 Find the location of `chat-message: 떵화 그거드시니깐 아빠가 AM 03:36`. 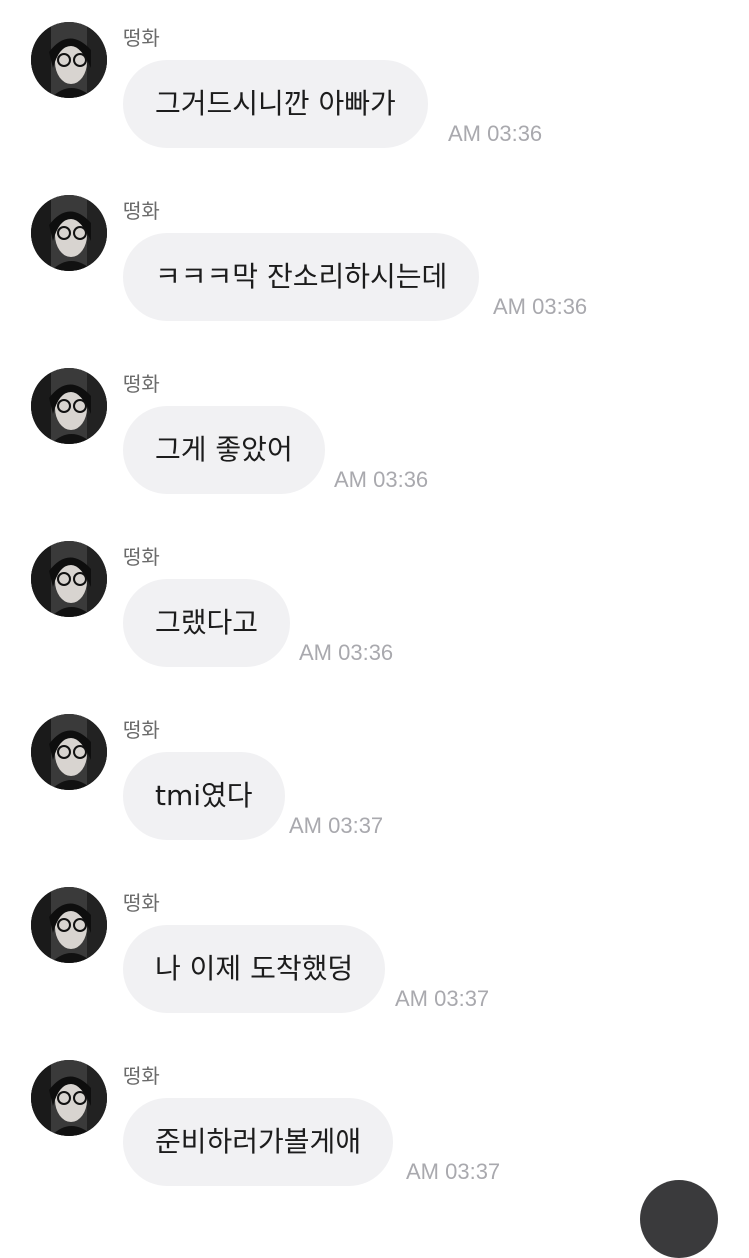

chat-message: 떵화 그거드시니깐 아빠가 AM 03:36 is located at coordinates (374, 74).